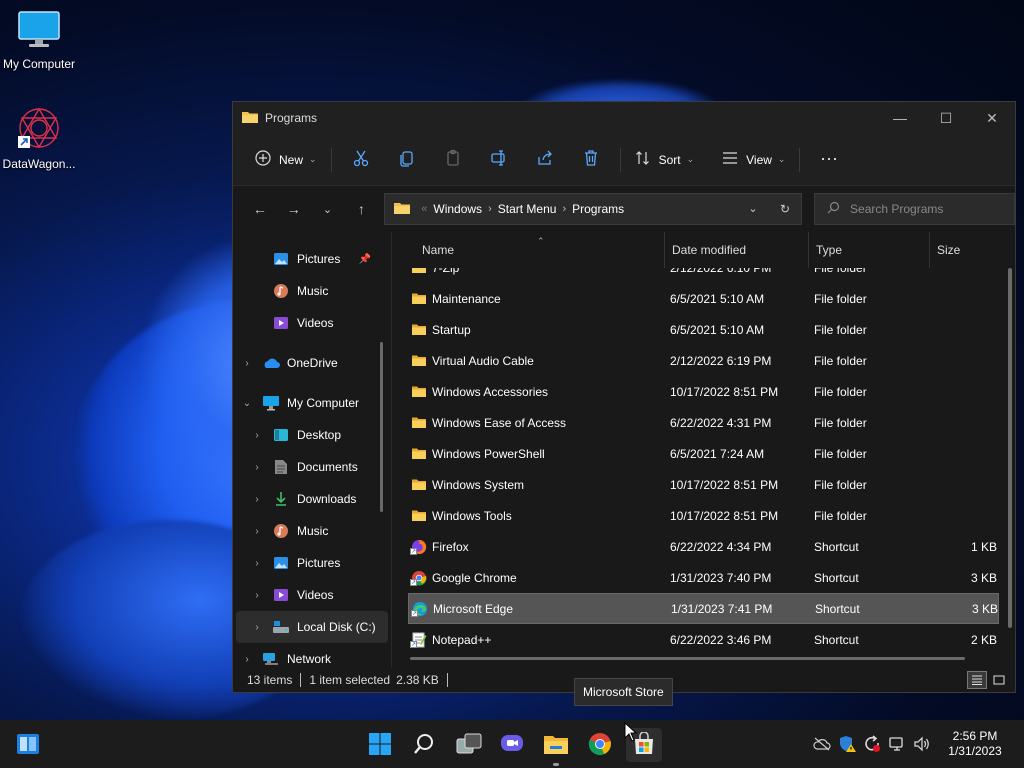  Describe the element at coordinates (821, 744) in the screenshot. I see `cloud-offline-icon` at that location.